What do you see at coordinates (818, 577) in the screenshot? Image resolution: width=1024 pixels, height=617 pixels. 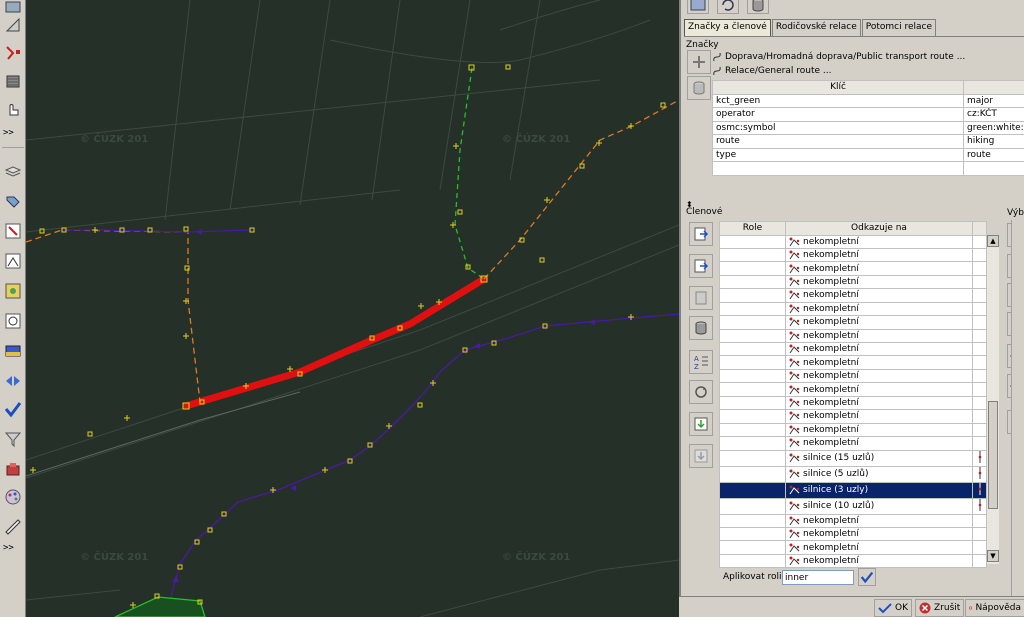 I see `role-input` at bounding box center [818, 577].